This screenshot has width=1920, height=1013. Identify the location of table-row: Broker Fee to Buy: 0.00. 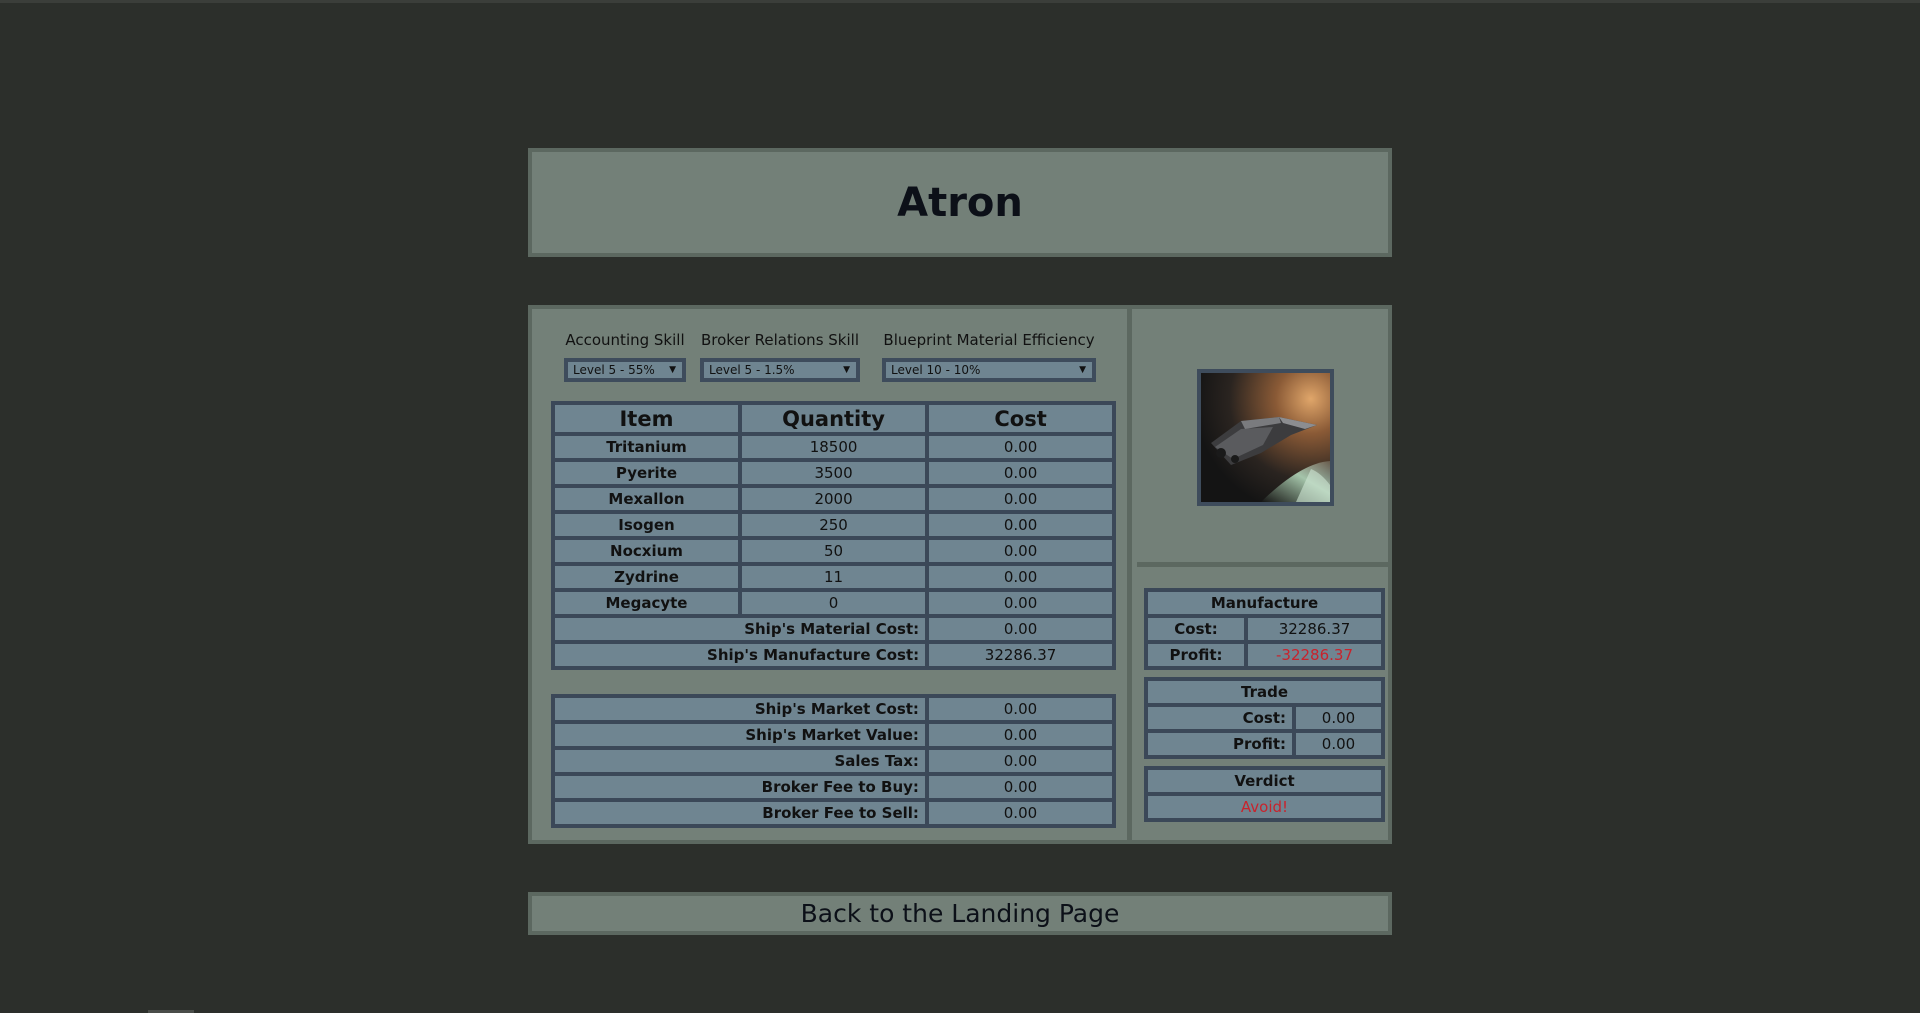
(833, 787).